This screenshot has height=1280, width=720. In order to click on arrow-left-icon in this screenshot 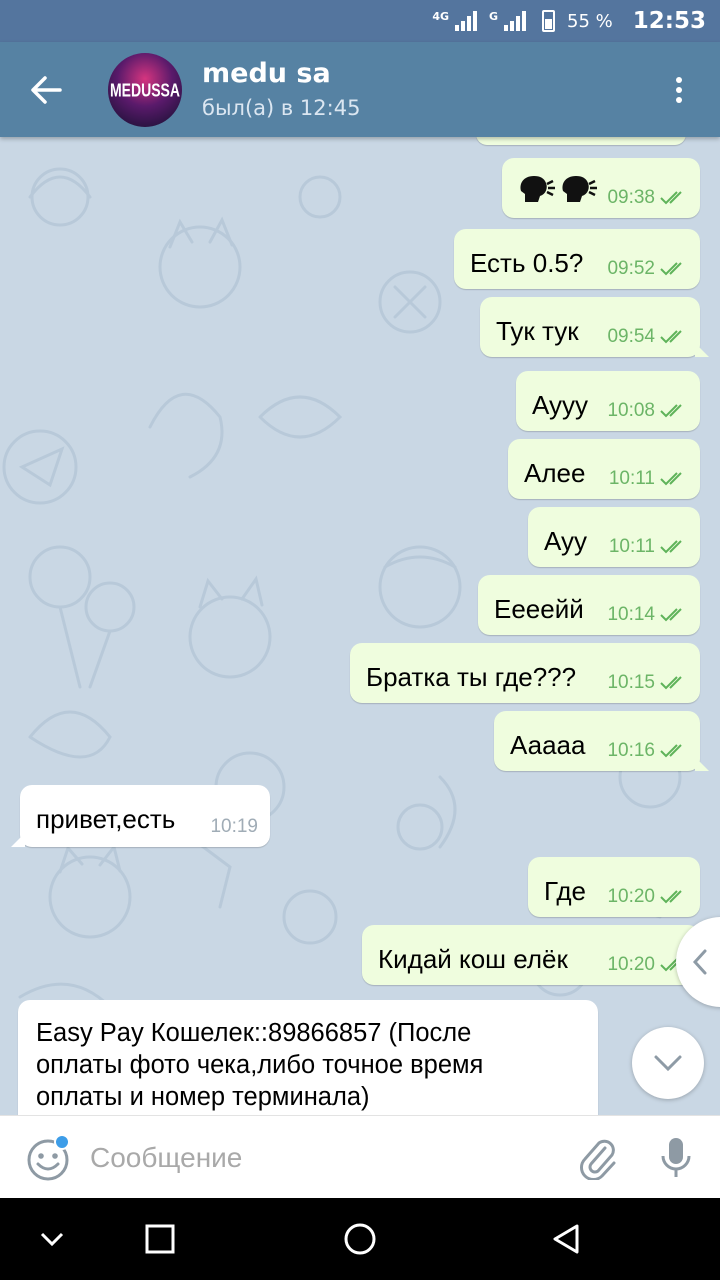, I will do `click(46, 90)`.